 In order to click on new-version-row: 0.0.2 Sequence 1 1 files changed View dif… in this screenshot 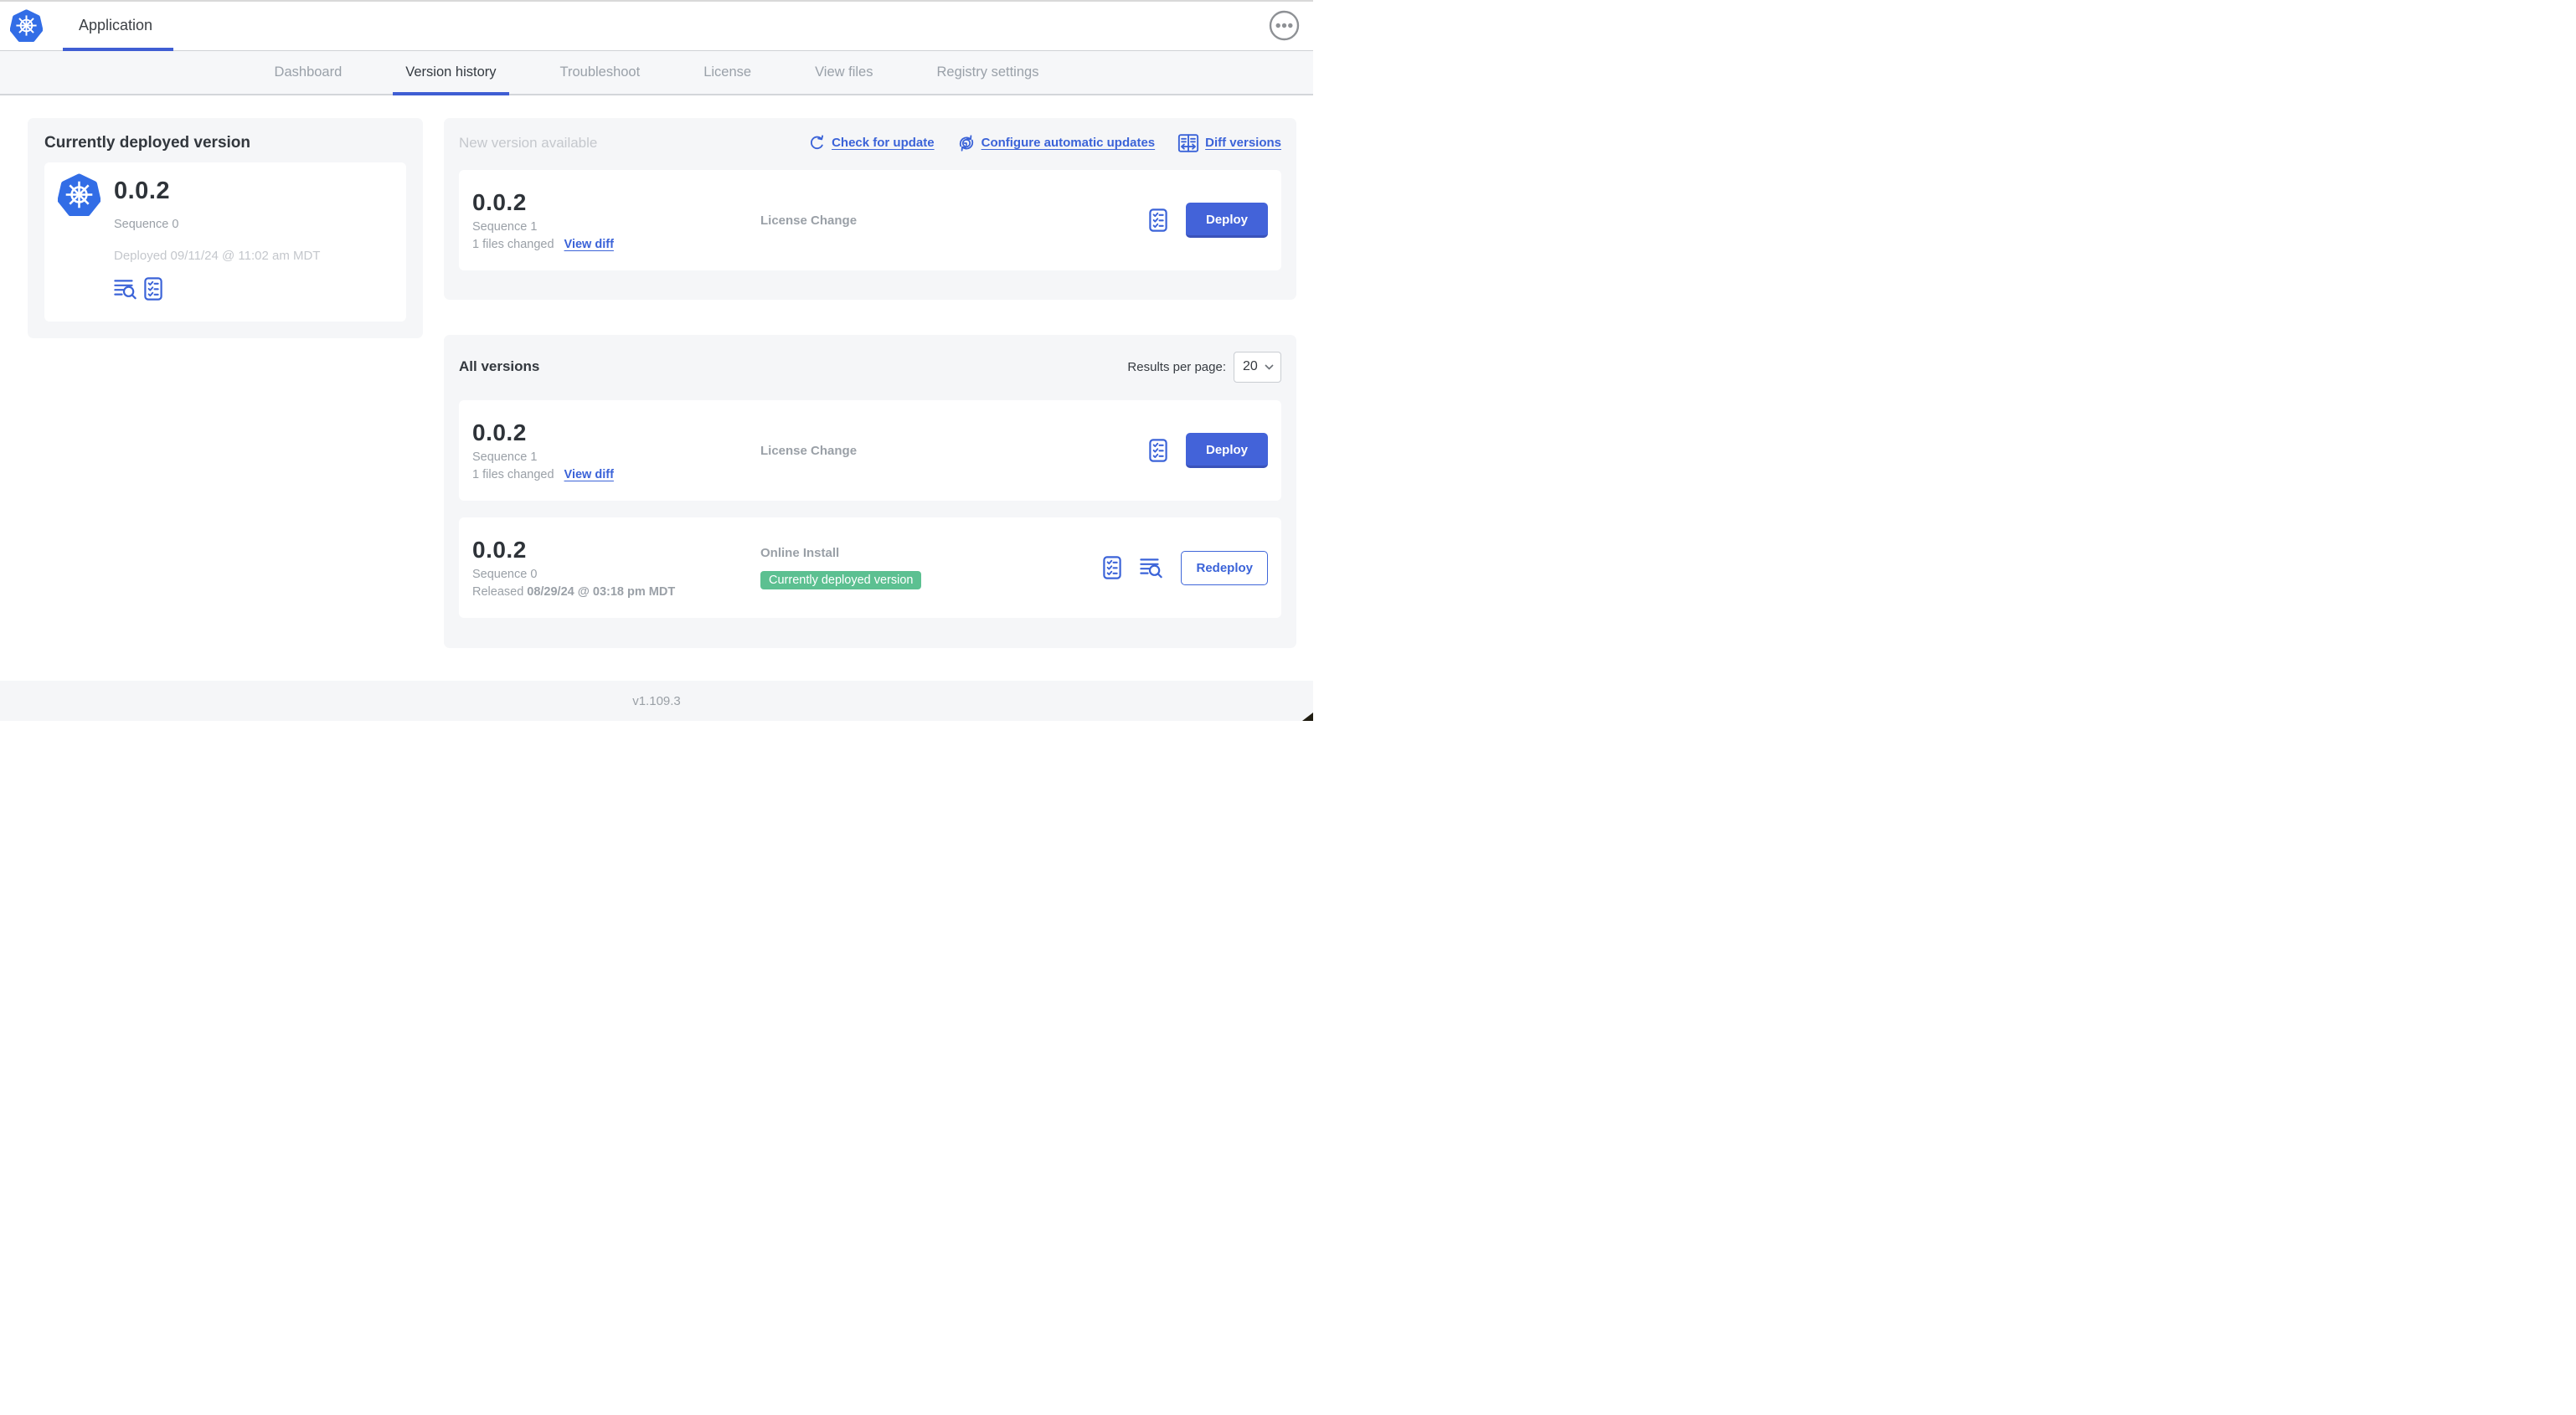, I will do `click(870, 220)`.